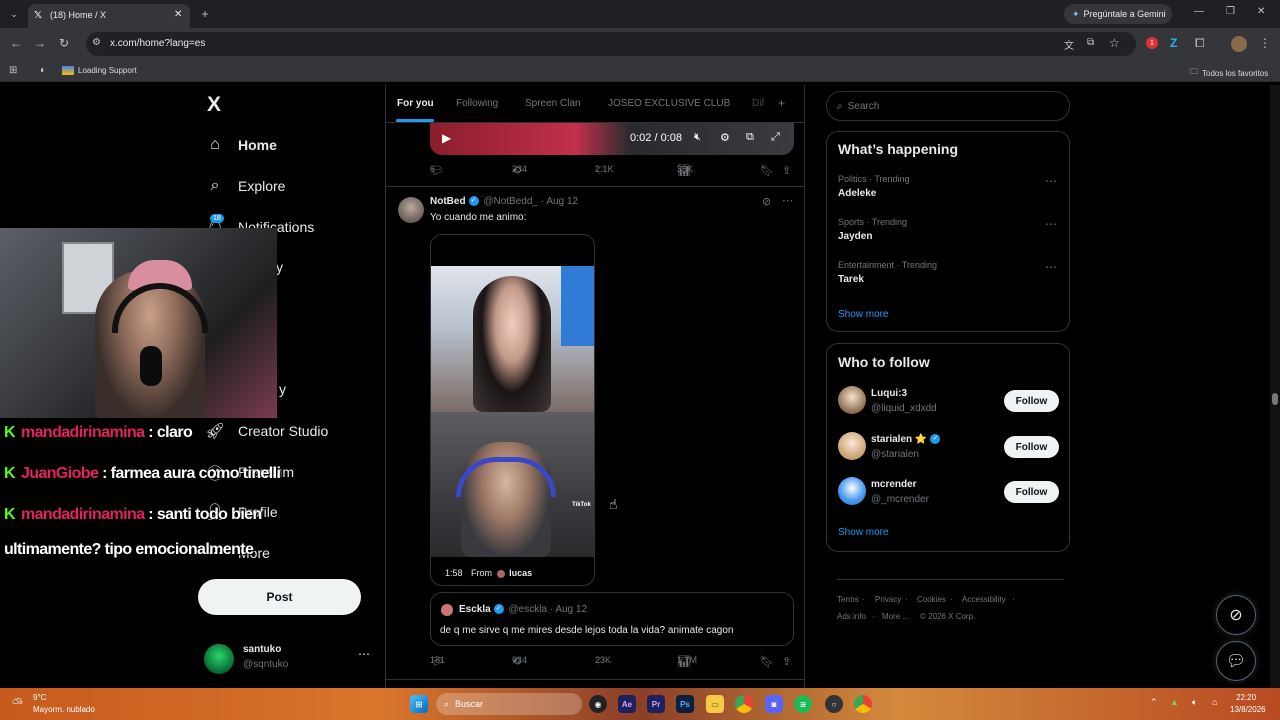 This screenshot has width=1280, height=720. I want to click on extension-red-icon: 1, so click(1152, 43).